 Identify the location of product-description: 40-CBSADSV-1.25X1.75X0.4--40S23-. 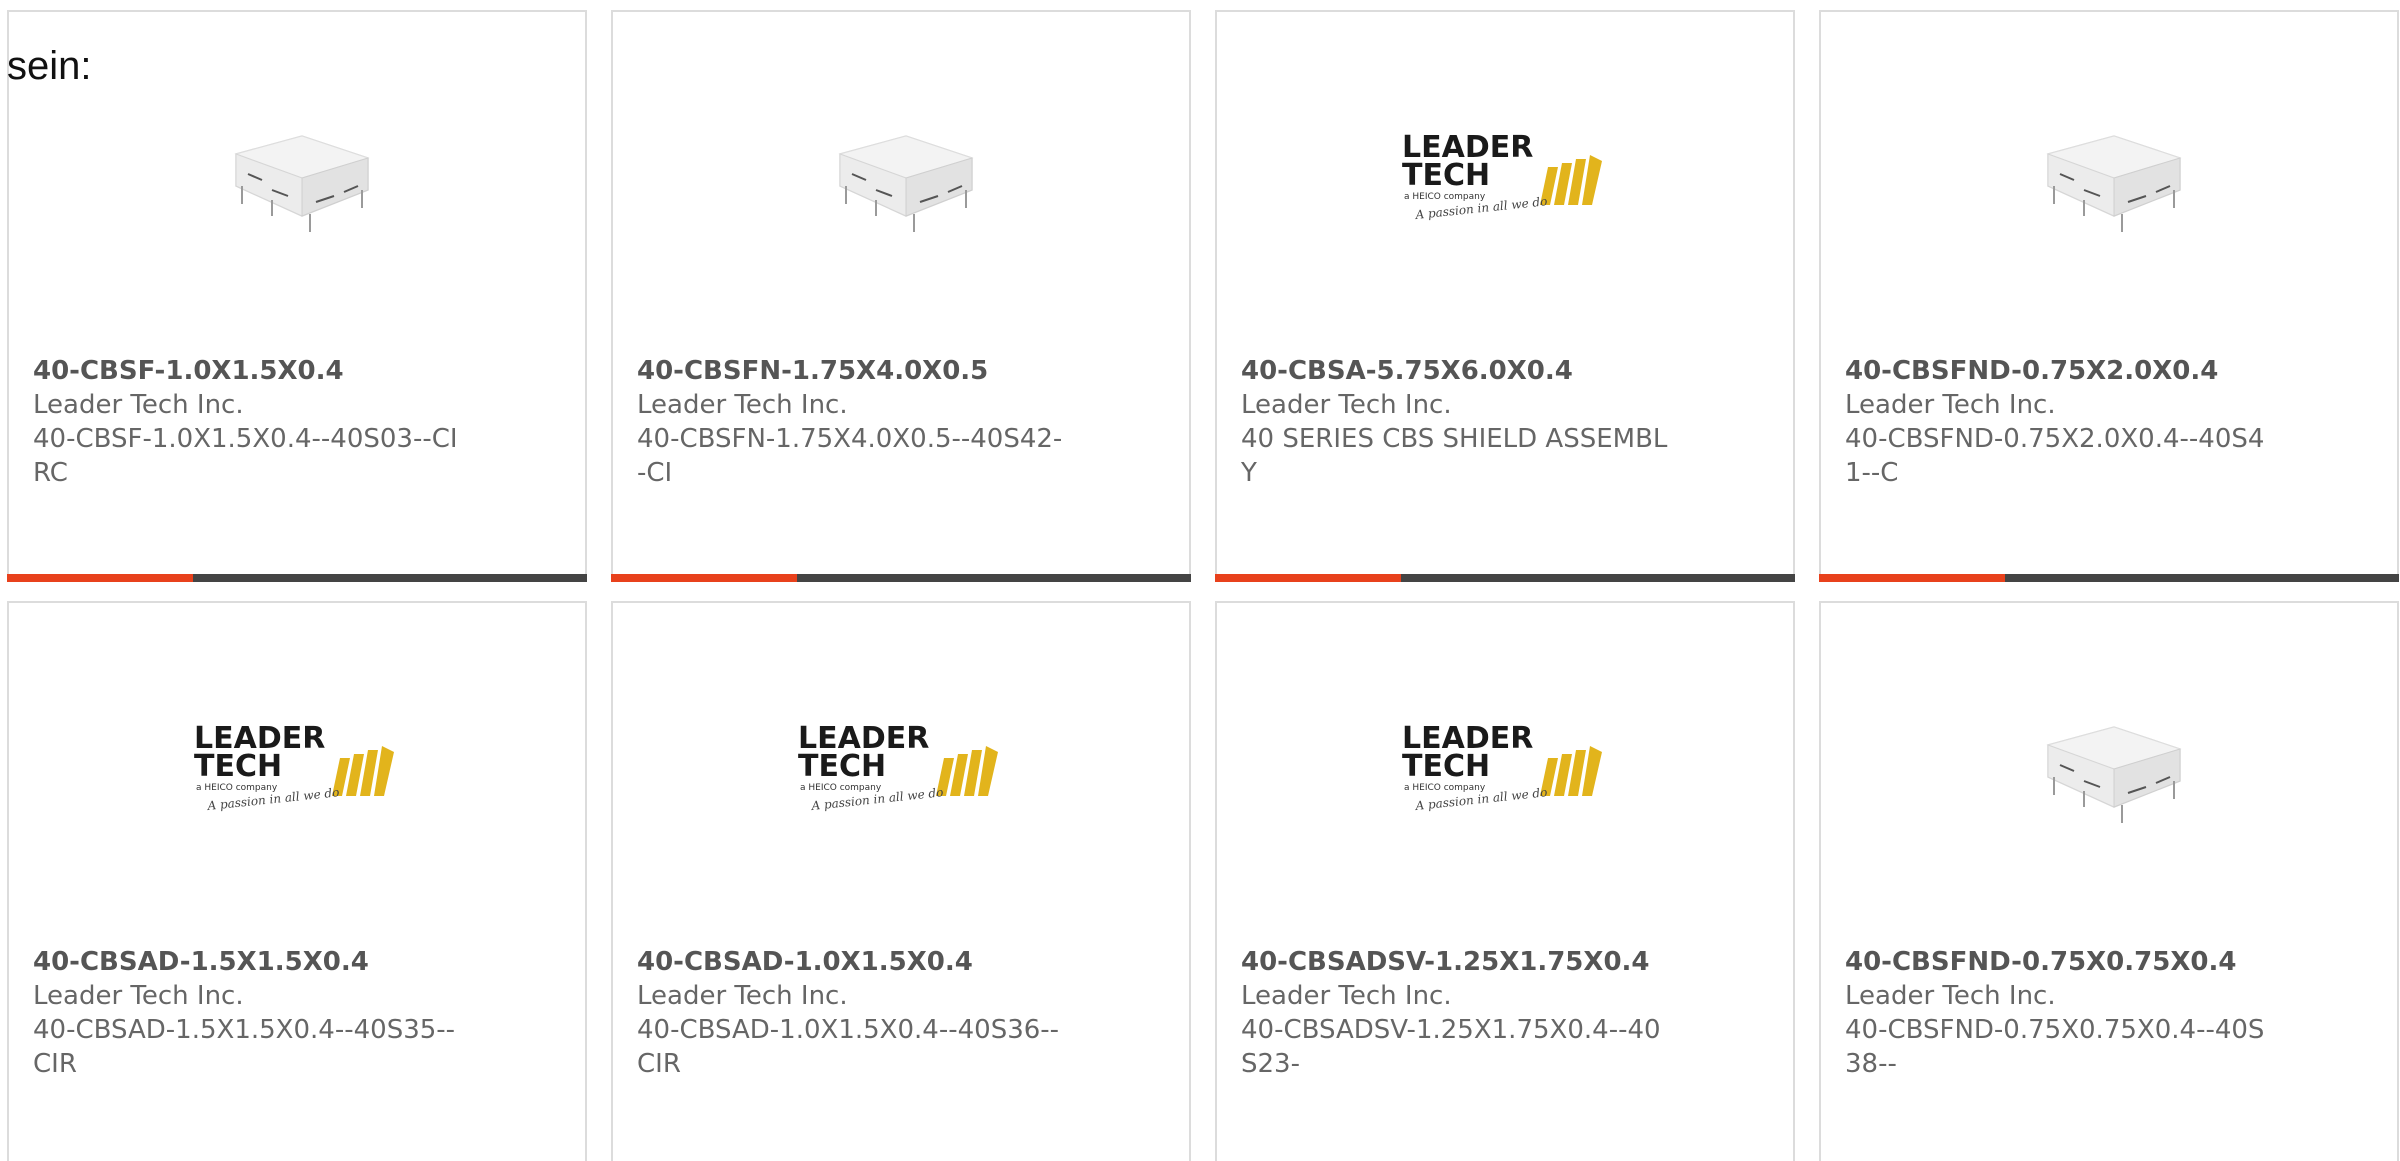
(1451, 1047).